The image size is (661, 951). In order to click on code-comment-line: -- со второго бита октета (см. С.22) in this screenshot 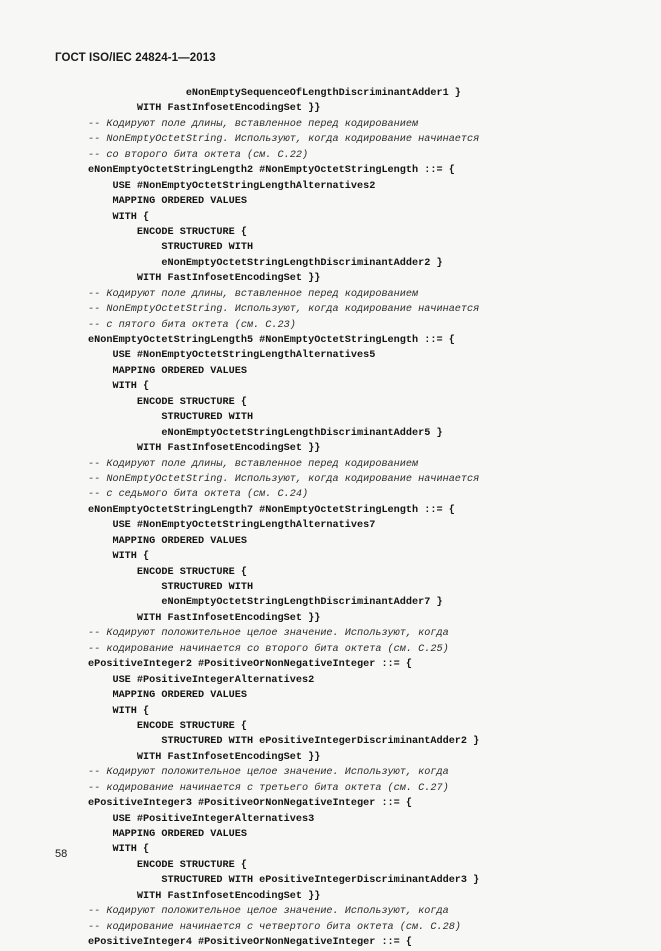, I will do `click(198, 155)`.